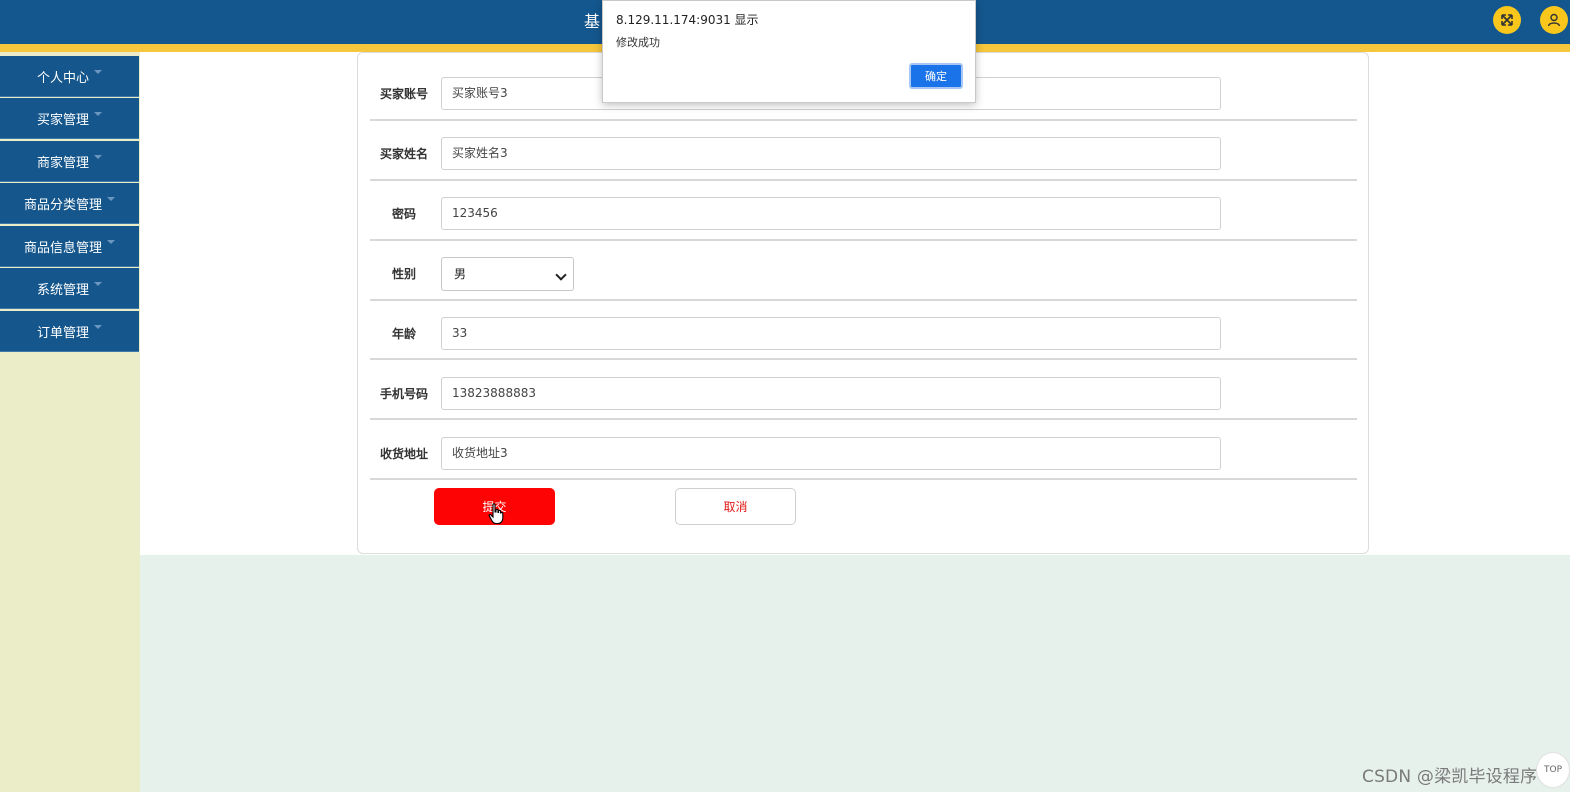  What do you see at coordinates (687, 20) in the screenshot?
I see `dialog-title: 8.129.11.174:9031 显示` at bounding box center [687, 20].